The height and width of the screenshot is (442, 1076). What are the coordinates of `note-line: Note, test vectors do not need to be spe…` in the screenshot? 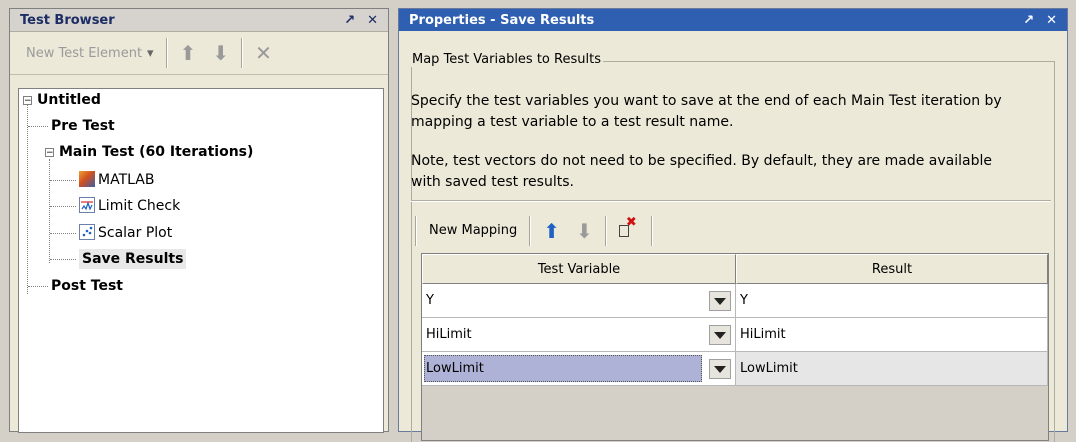 It's located at (701, 161).